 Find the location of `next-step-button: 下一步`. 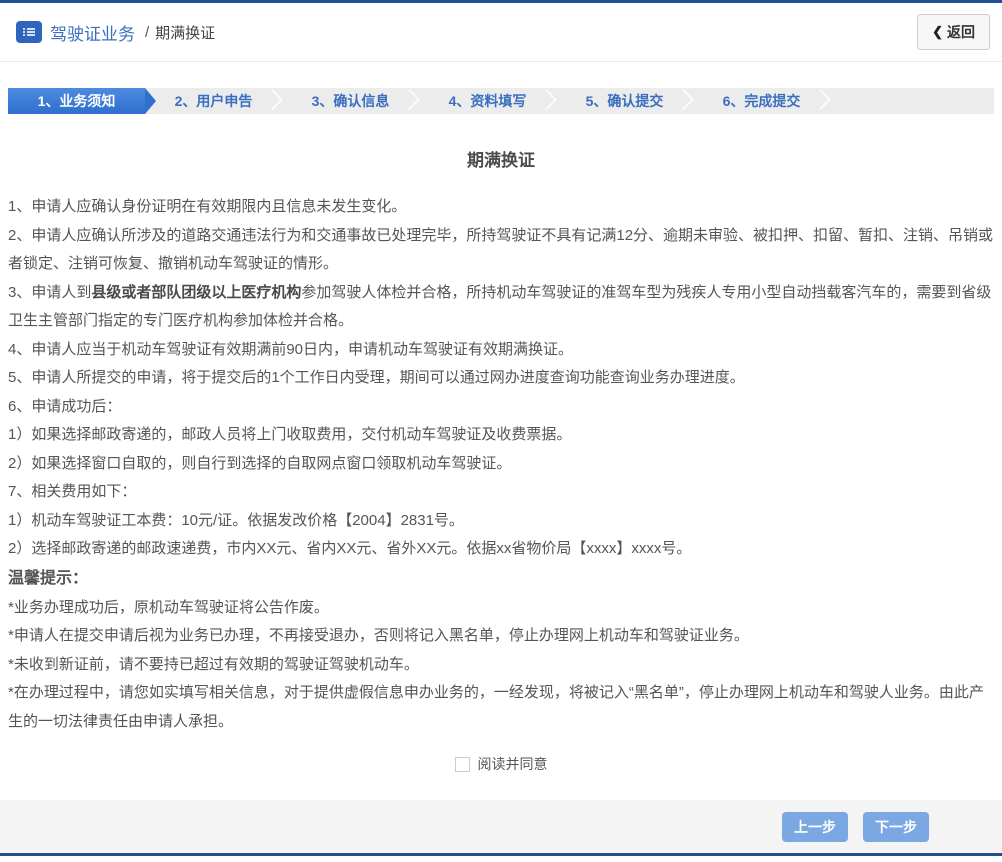

next-step-button: 下一步 is located at coordinates (896, 826).